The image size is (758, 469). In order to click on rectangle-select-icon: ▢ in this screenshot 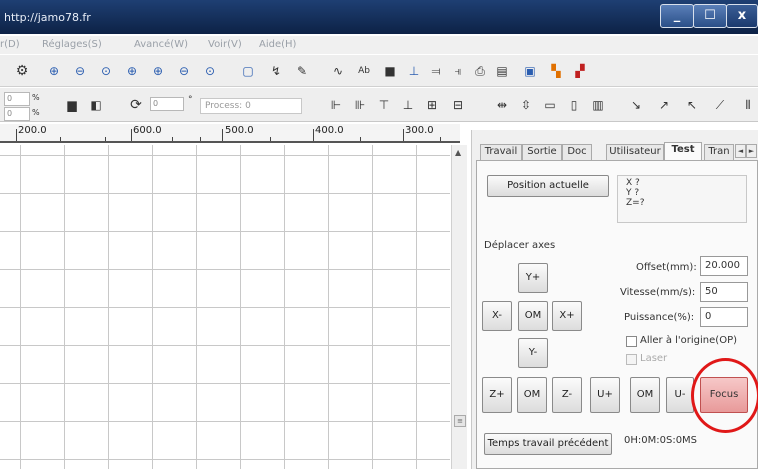, I will do `click(248, 71)`.